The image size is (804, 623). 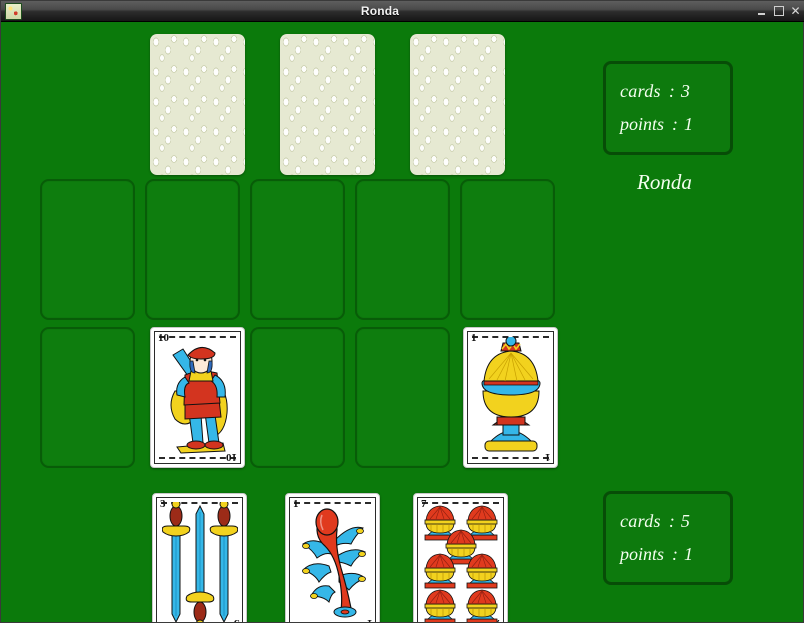 I want to click on card-1-clubs: 1 1, so click(x=332, y=557).